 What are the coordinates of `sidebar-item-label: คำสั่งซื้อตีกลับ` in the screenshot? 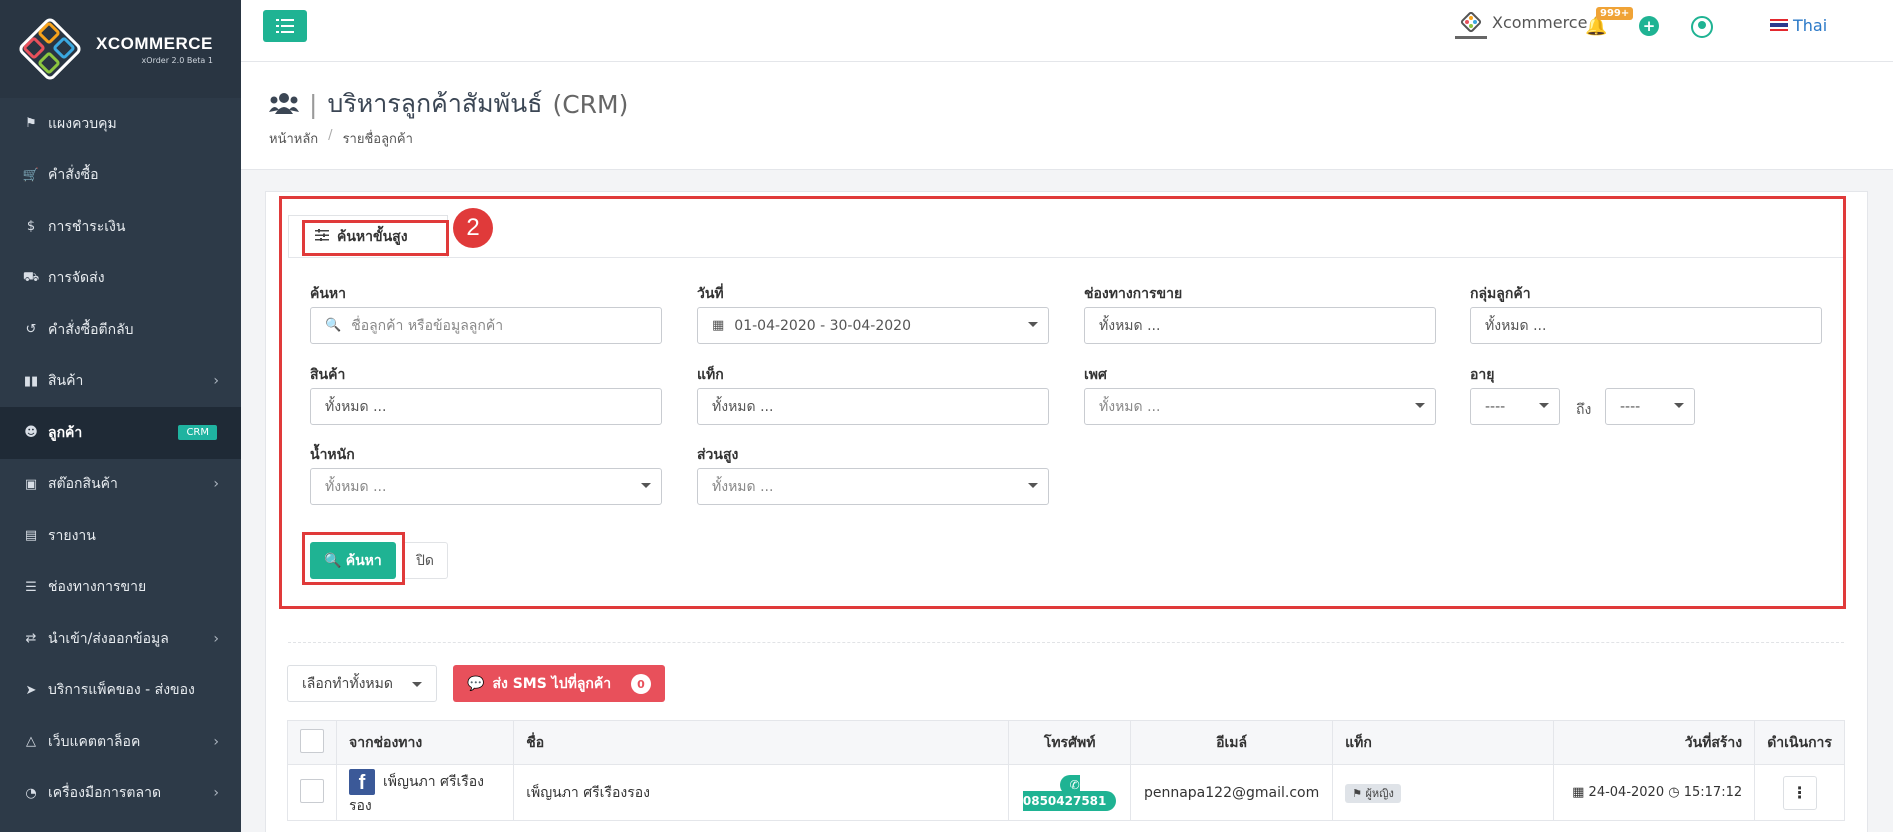 It's located at (91, 329).